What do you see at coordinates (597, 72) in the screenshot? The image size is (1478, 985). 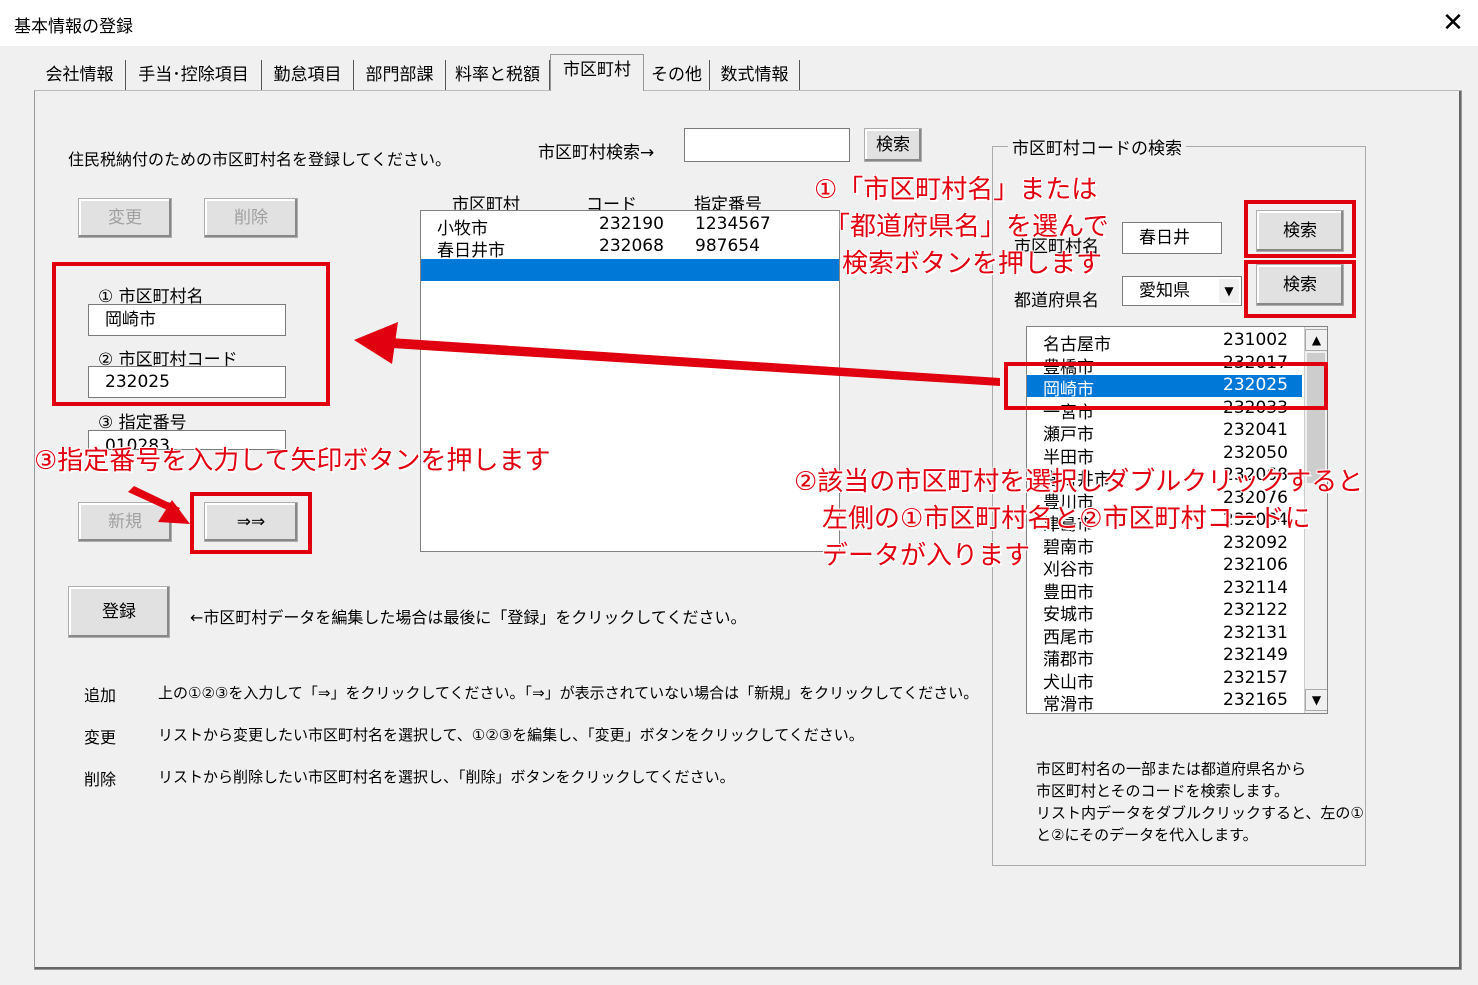 I see `tab-municipality: 市区町村` at bounding box center [597, 72].